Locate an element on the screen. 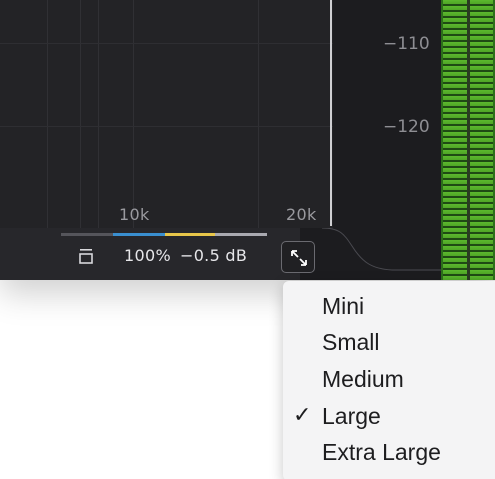 This screenshot has height=479, width=495. segment-yellow is located at coordinates (190, 234).